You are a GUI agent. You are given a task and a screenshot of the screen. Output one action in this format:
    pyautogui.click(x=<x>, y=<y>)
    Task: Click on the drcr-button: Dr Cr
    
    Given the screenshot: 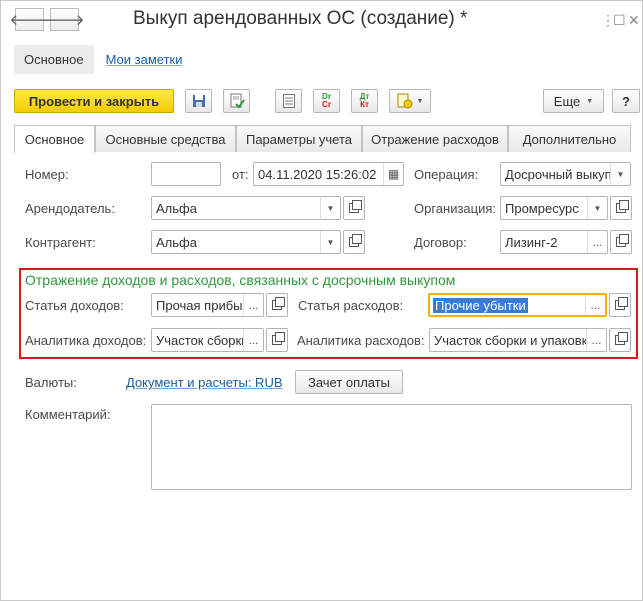 What is the action you would take?
    pyautogui.click(x=326, y=101)
    